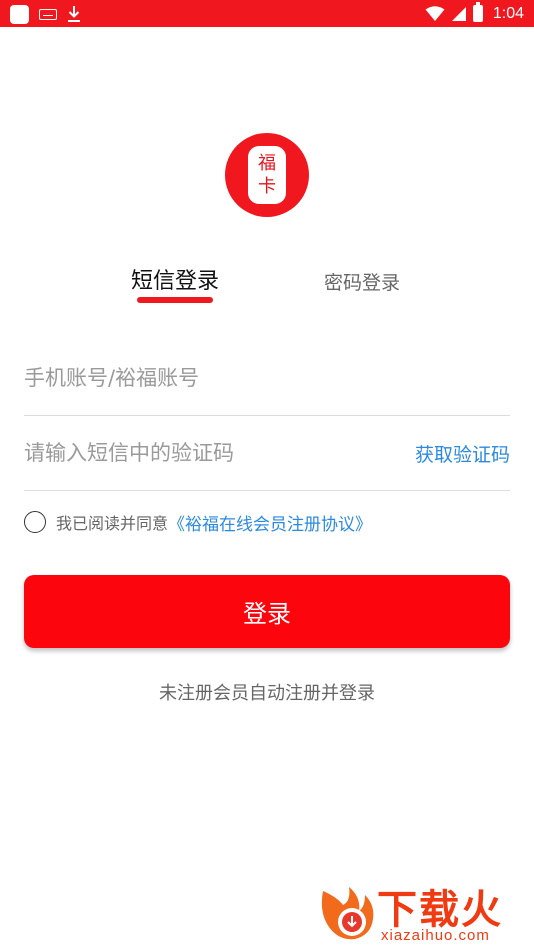 This screenshot has height=950, width=534. What do you see at coordinates (74, 14) in the screenshot?
I see `download-icon` at bounding box center [74, 14].